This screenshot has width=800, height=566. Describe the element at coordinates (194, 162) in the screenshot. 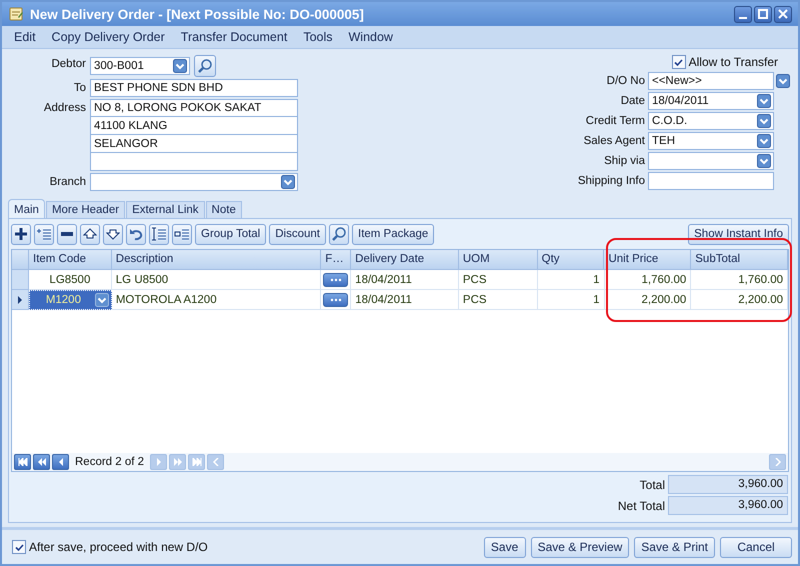

I see `address-field` at that location.